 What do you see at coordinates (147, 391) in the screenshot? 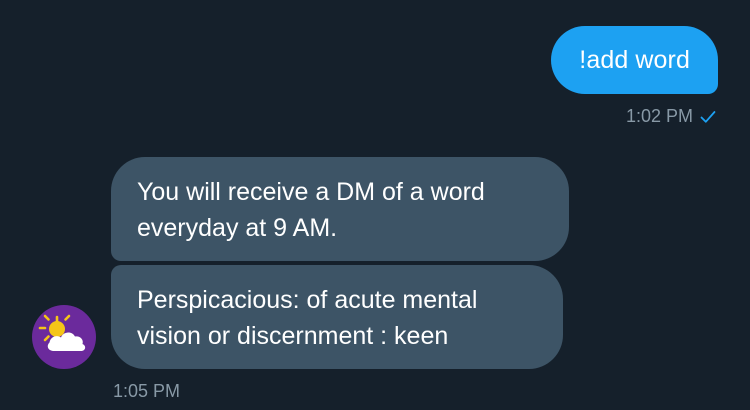
I see `received-message-time: 1:05 PM` at bounding box center [147, 391].